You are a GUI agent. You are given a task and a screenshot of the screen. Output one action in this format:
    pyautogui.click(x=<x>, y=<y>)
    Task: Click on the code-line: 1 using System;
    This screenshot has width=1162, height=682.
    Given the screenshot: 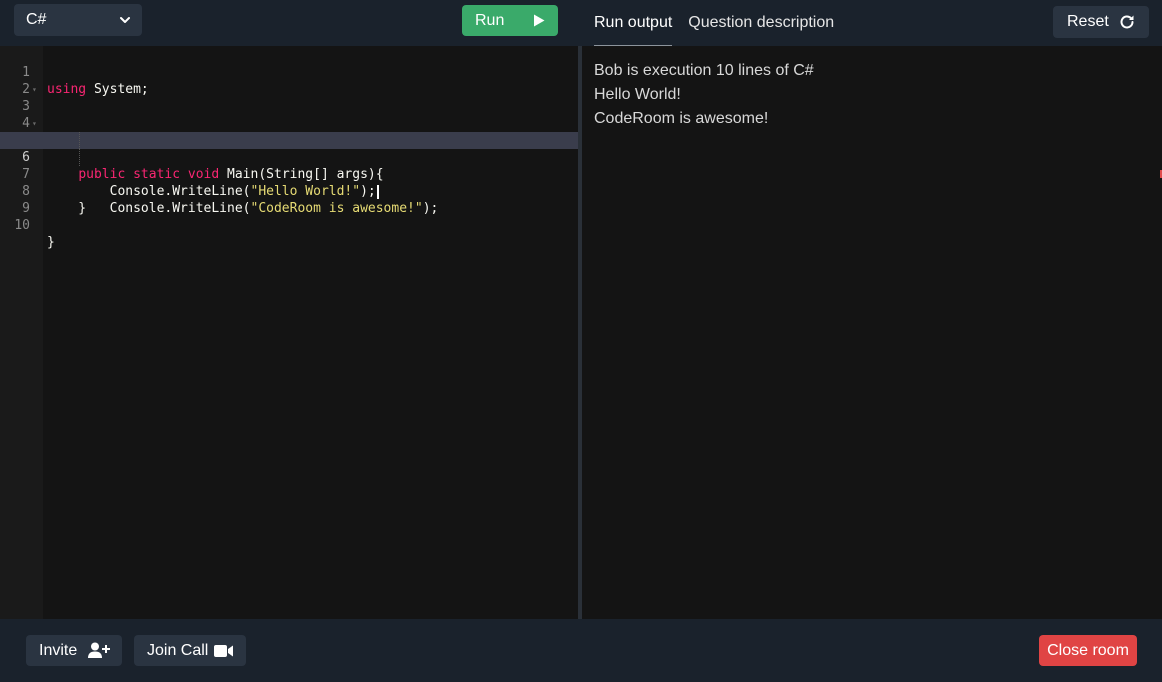 What is the action you would take?
    pyautogui.click(x=289, y=72)
    